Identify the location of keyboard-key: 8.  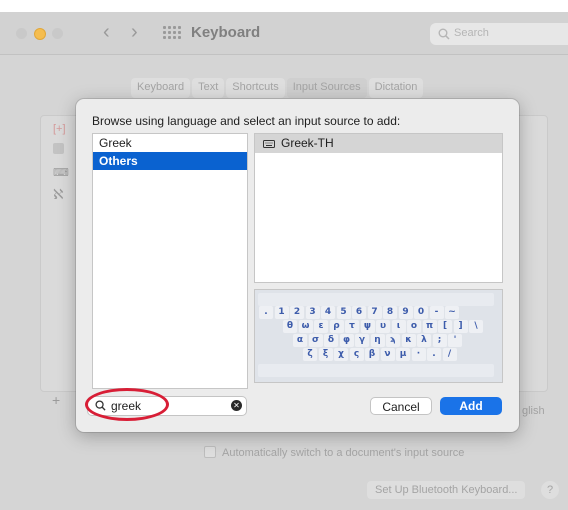
(390, 312).